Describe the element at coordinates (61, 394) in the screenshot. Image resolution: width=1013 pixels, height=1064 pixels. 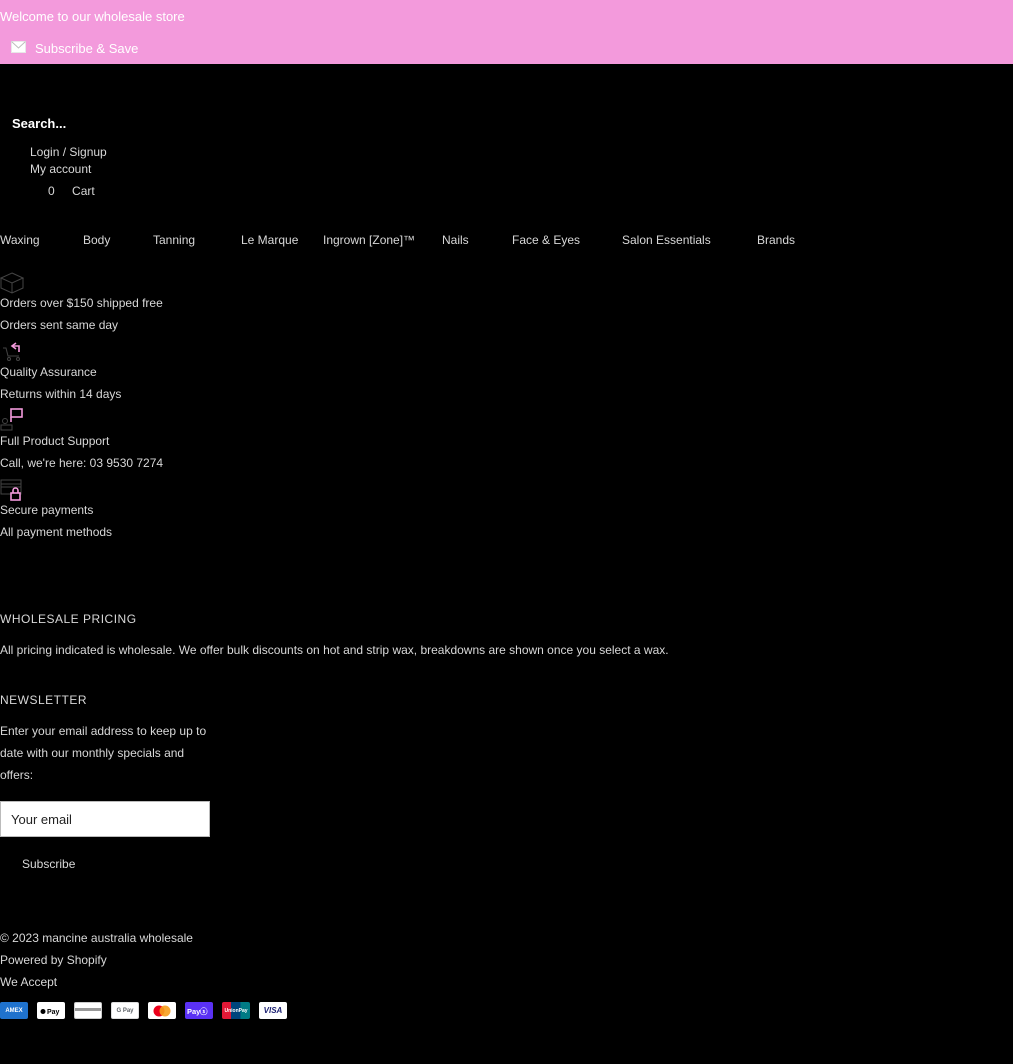
I see `feature-subtitle-returns: Returns within 14 days` at that location.